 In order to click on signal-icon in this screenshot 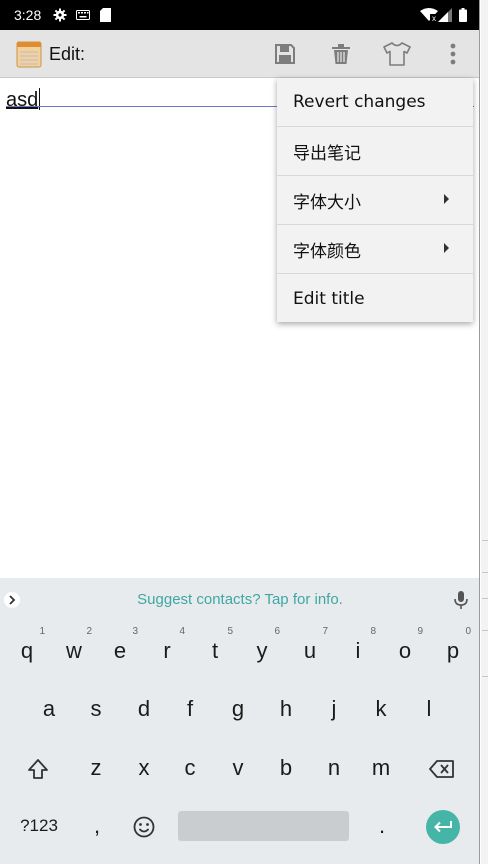, I will do `click(445, 15)`.